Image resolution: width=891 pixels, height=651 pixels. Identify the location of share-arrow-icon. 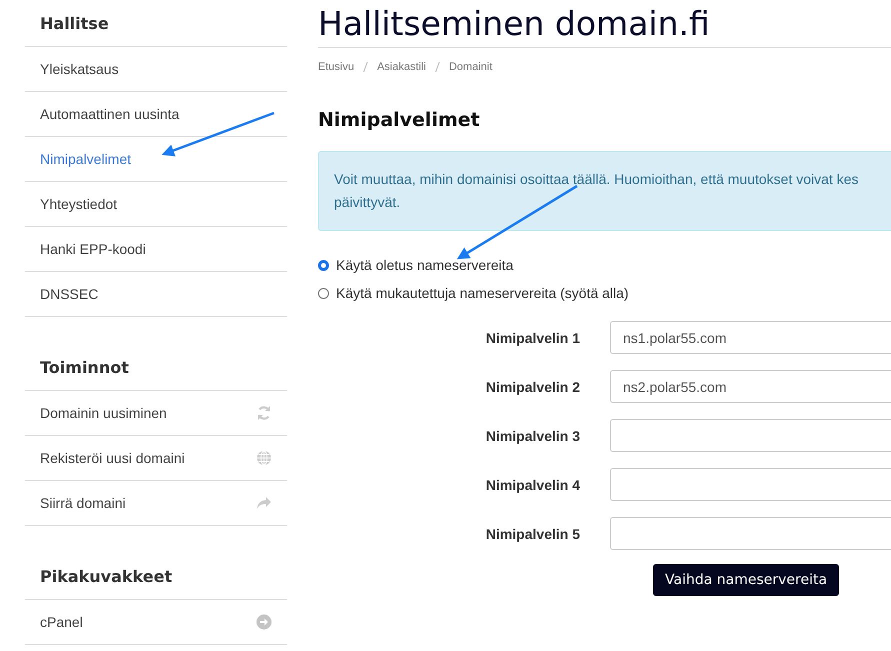
(264, 503).